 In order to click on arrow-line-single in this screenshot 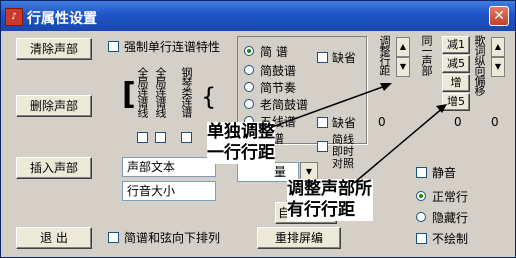, I will do `click(330, 106)`.